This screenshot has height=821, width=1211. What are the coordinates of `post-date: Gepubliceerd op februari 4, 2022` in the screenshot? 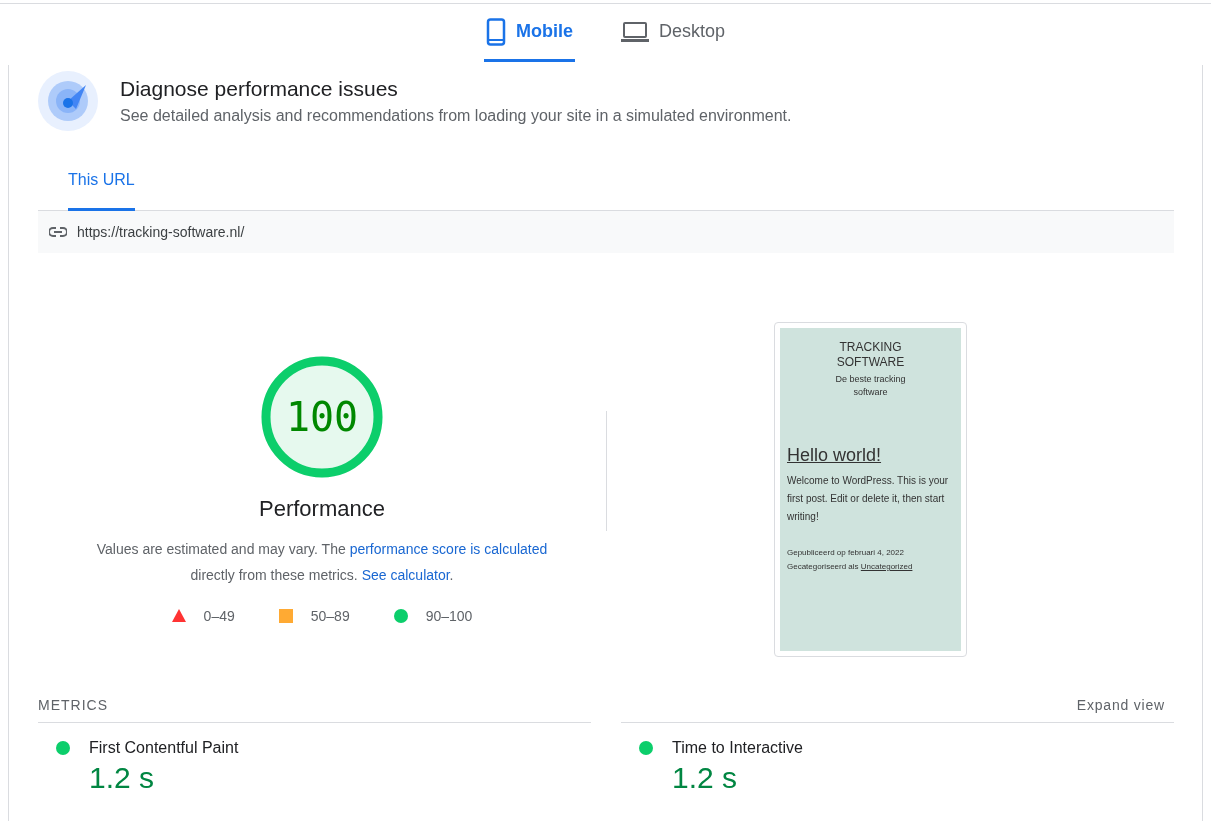 It's located at (846, 553).